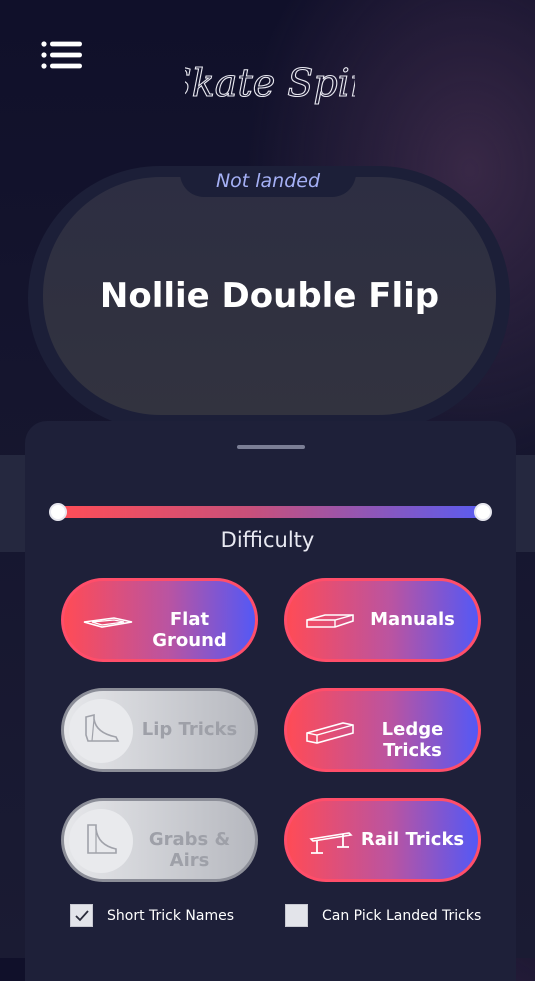  I want to click on category-lip-tricks-toggle: Lip Tricks, so click(159, 730).